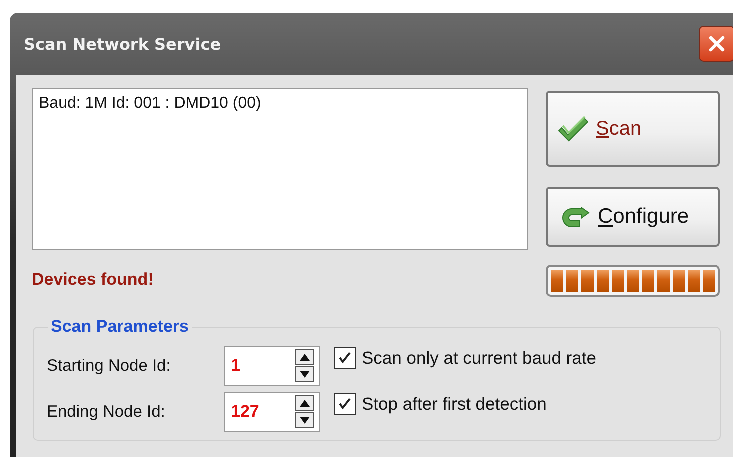  What do you see at coordinates (633, 217) in the screenshot?
I see `configure-button: Configure` at bounding box center [633, 217].